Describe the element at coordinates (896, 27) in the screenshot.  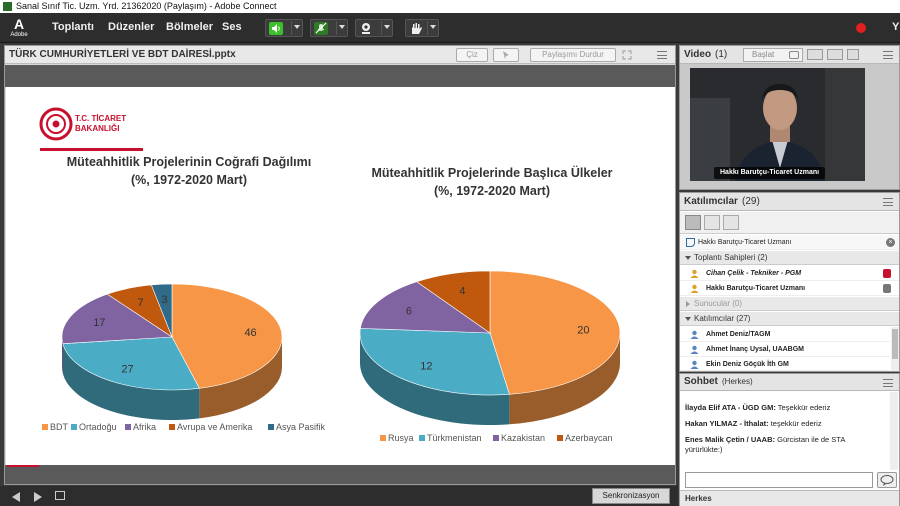
I see `user-initial: Y` at that location.